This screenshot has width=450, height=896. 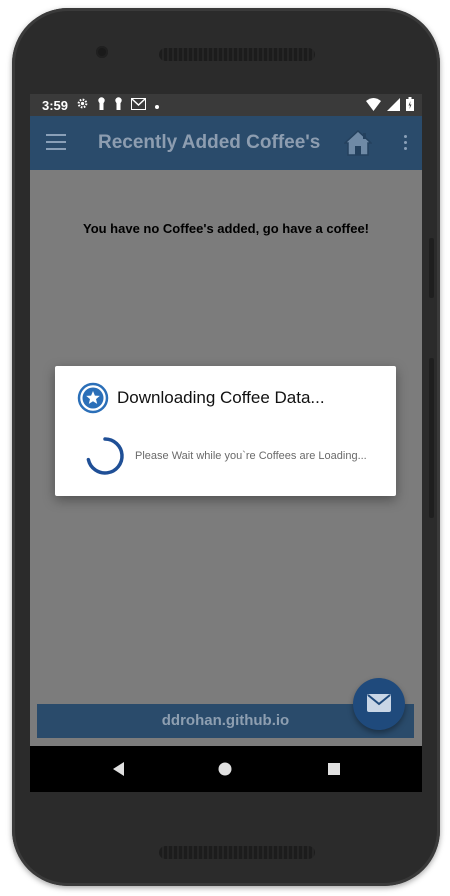 I want to click on menu-icon, so click(x=56, y=142).